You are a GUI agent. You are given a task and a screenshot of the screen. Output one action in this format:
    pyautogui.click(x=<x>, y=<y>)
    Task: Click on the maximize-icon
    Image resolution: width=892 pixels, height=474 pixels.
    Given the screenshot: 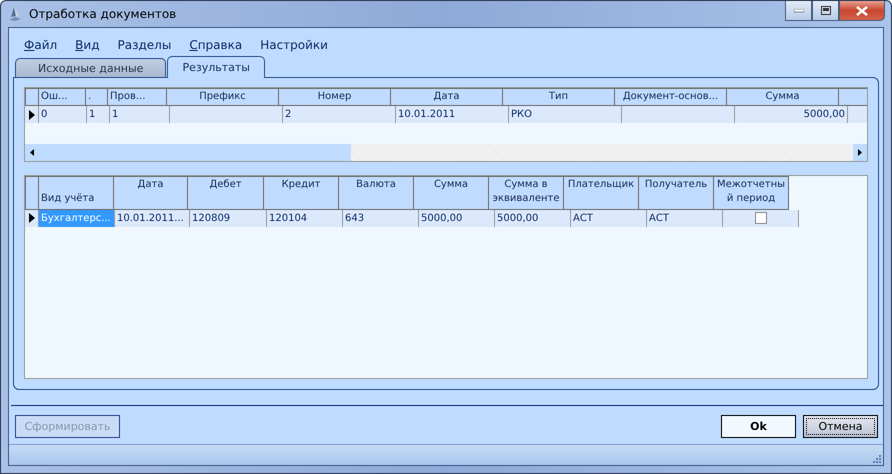 What is the action you would take?
    pyautogui.click(x=825, y=10)
    